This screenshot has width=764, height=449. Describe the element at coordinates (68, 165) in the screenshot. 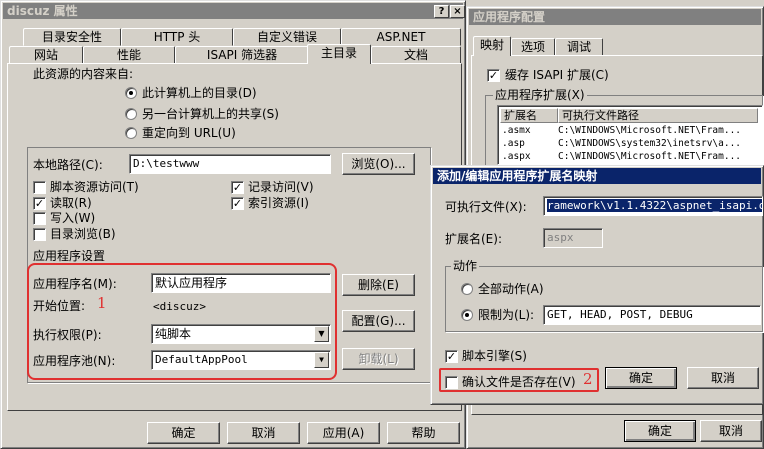

I see `local-path-label: 本地路径(C):` at that location.